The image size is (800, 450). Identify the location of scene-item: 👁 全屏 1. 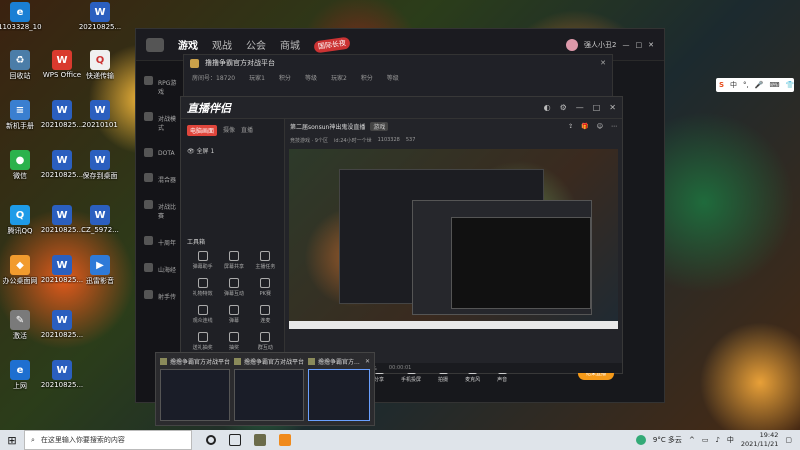
(232, 150).